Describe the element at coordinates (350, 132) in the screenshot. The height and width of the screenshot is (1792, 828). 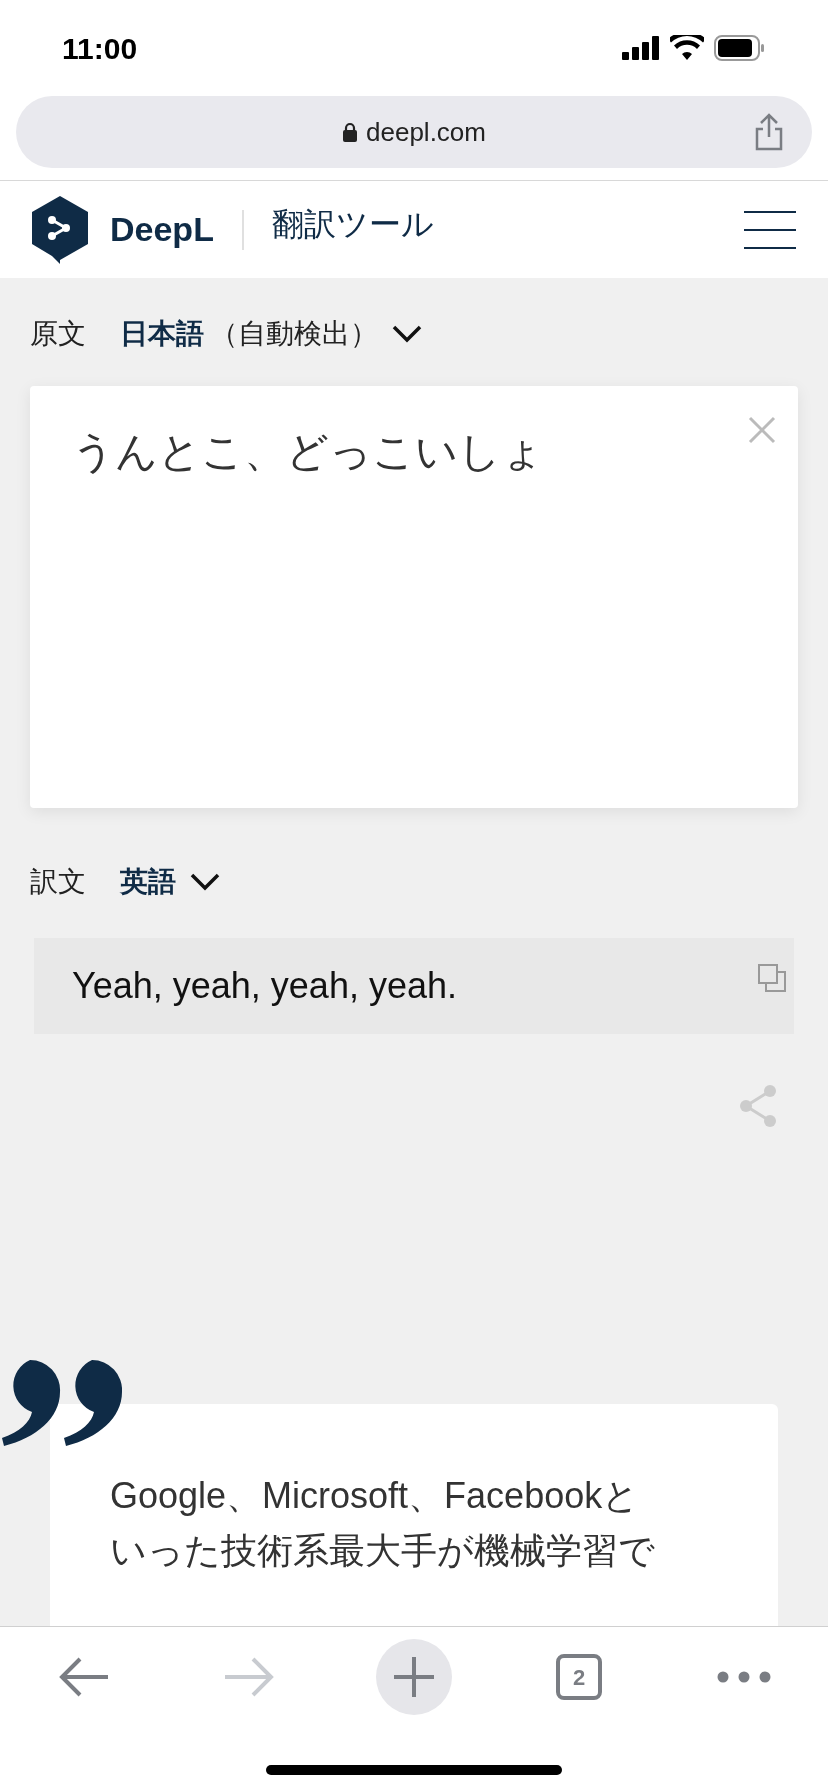
I see `lock-icon` at that location.